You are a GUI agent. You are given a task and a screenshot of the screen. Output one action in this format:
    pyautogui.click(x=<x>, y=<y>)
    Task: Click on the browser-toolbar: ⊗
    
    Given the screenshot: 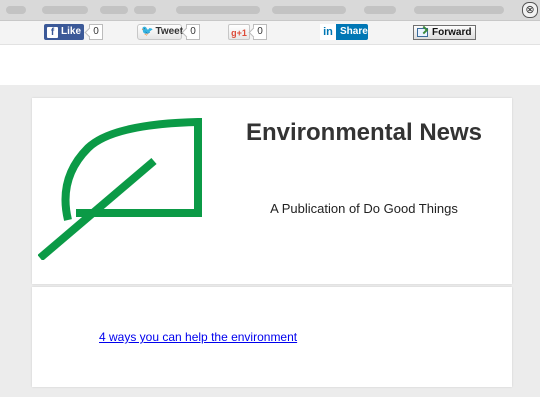 What is the action you would take?
    pyautogui.click(x=270, y=10)
    